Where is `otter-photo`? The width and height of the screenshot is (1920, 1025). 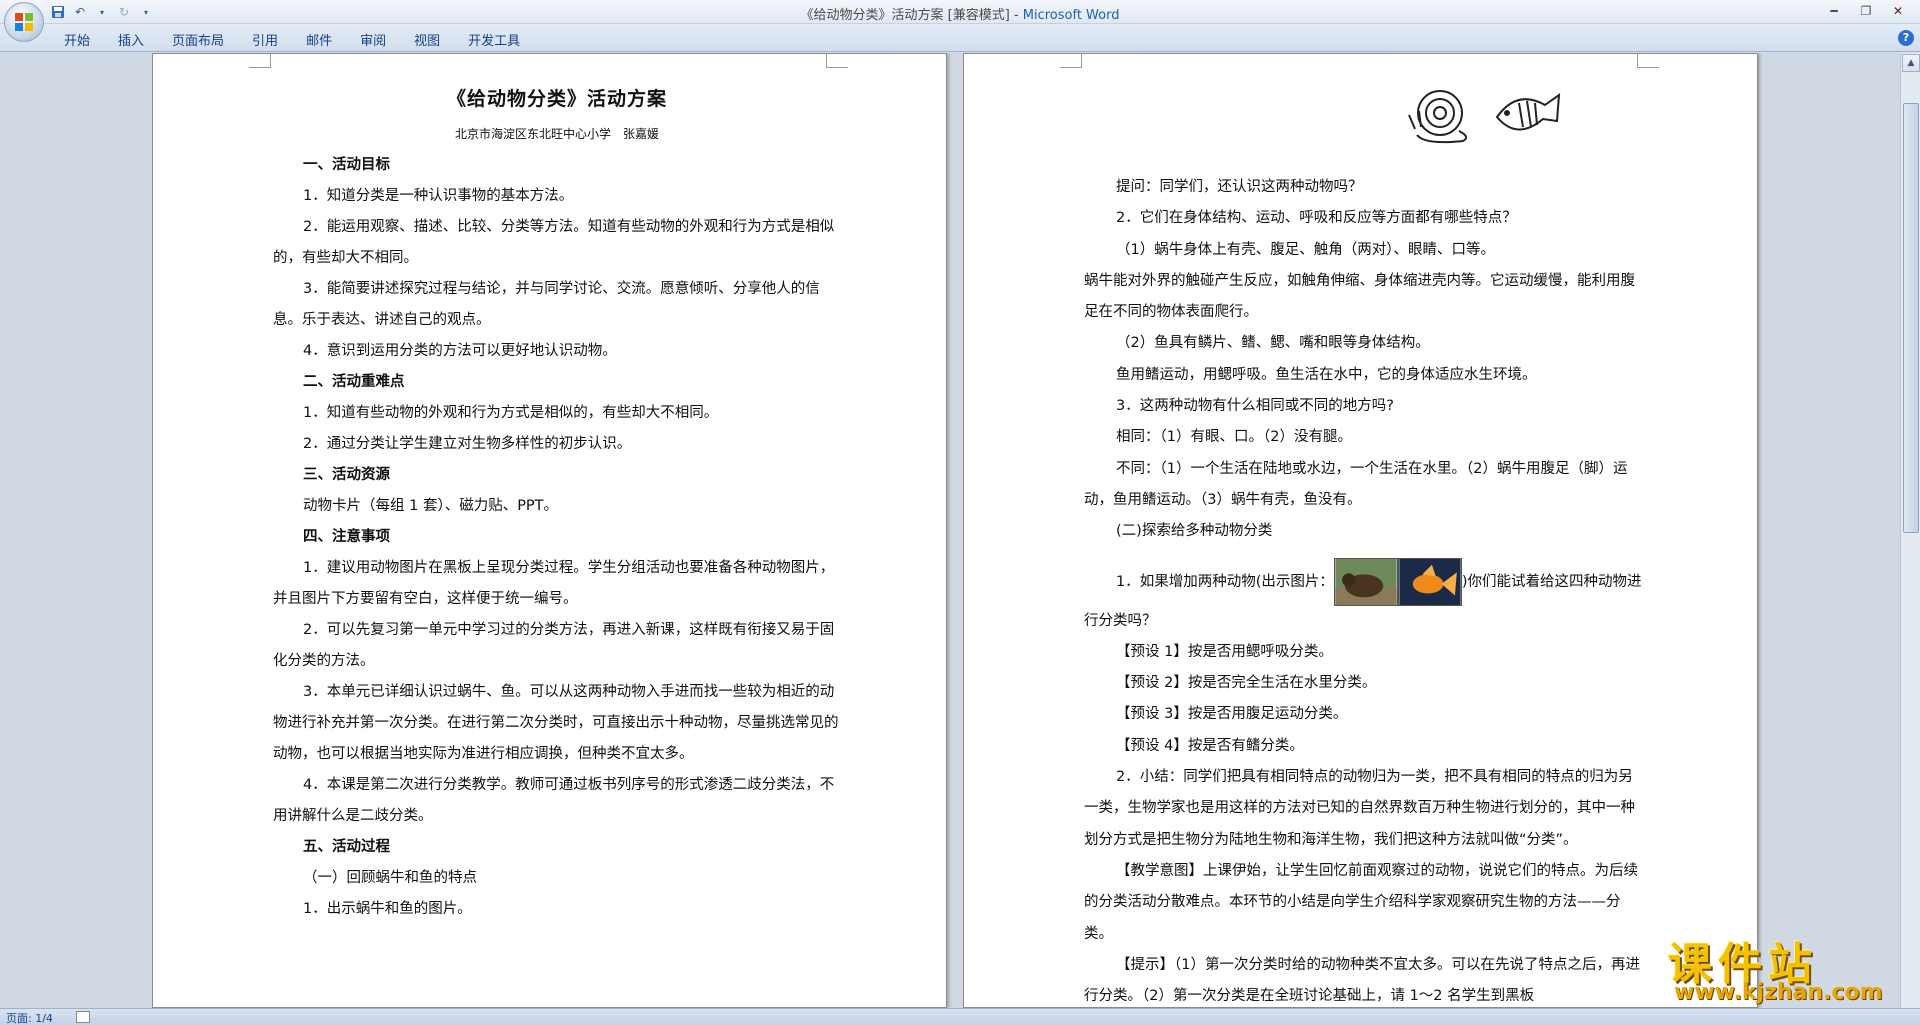 otter-photo is located at coordinates (1365, 581).